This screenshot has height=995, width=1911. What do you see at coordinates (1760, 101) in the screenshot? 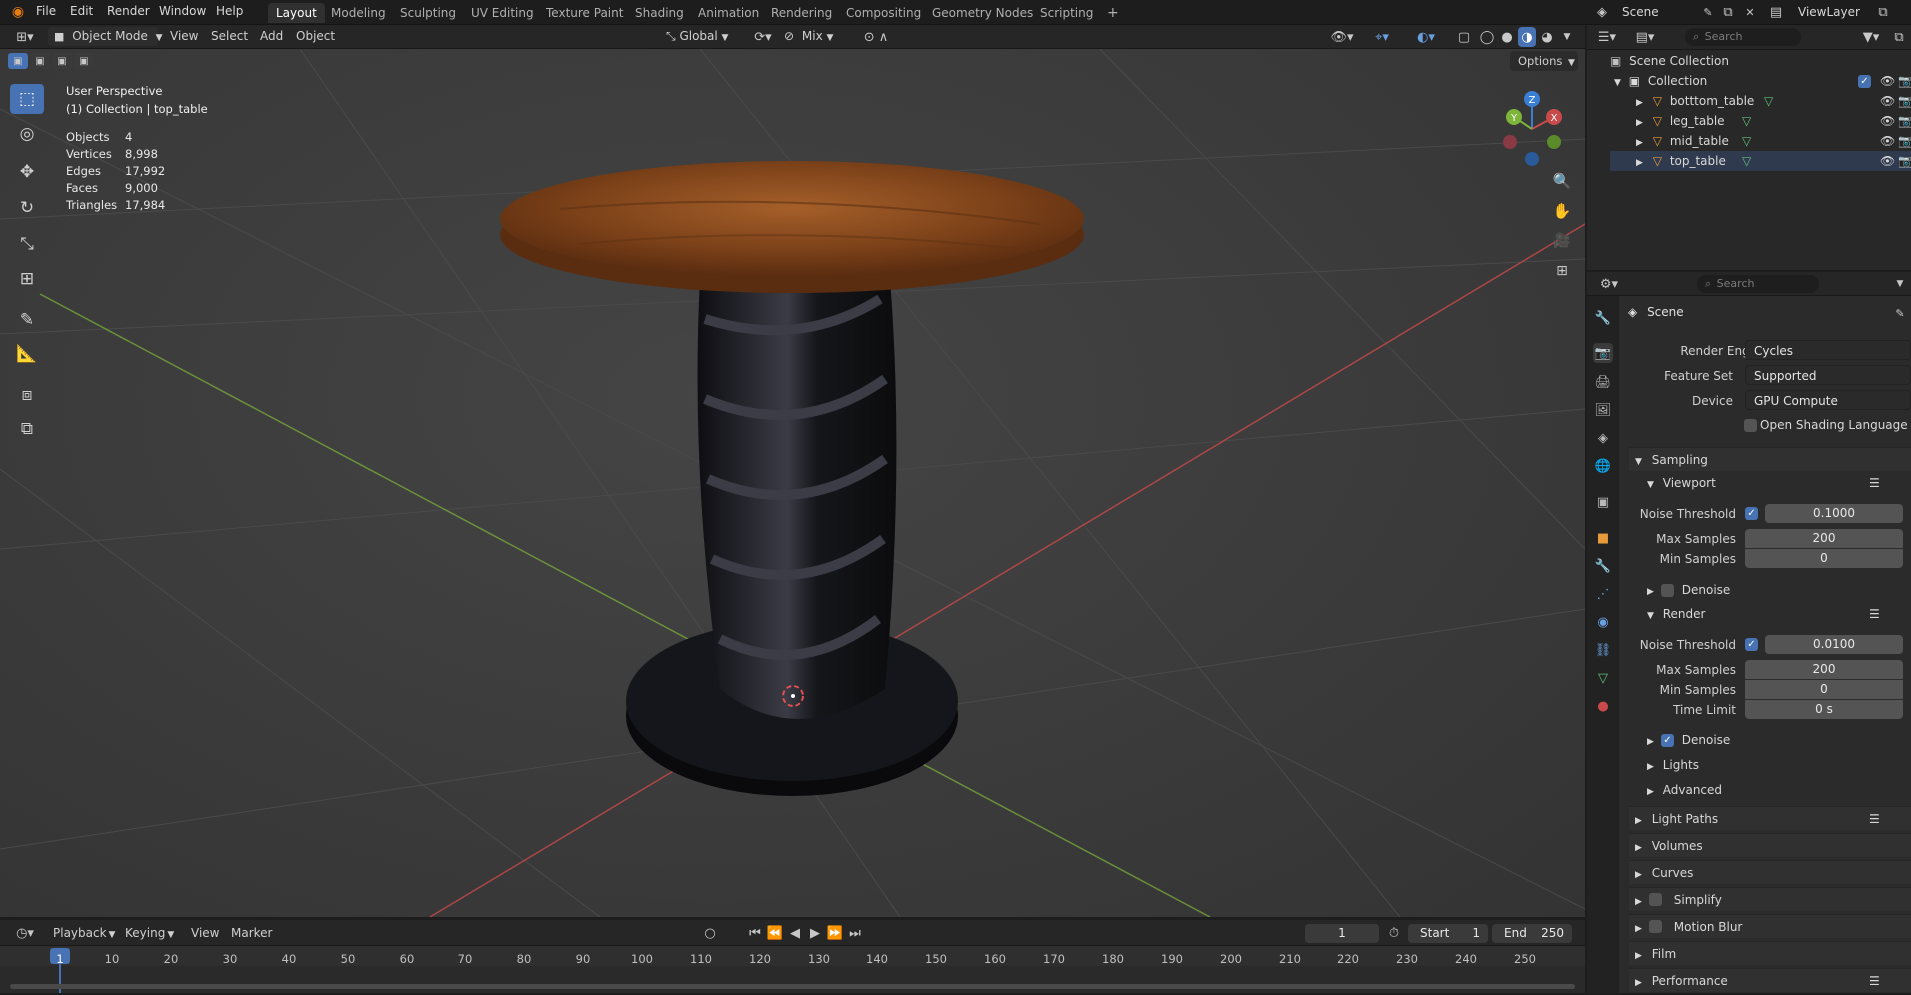
I see `outliner-object-row: ▶ ▽ botttom_table ▽ 👁 📷` at bounding box center [1760, 101].